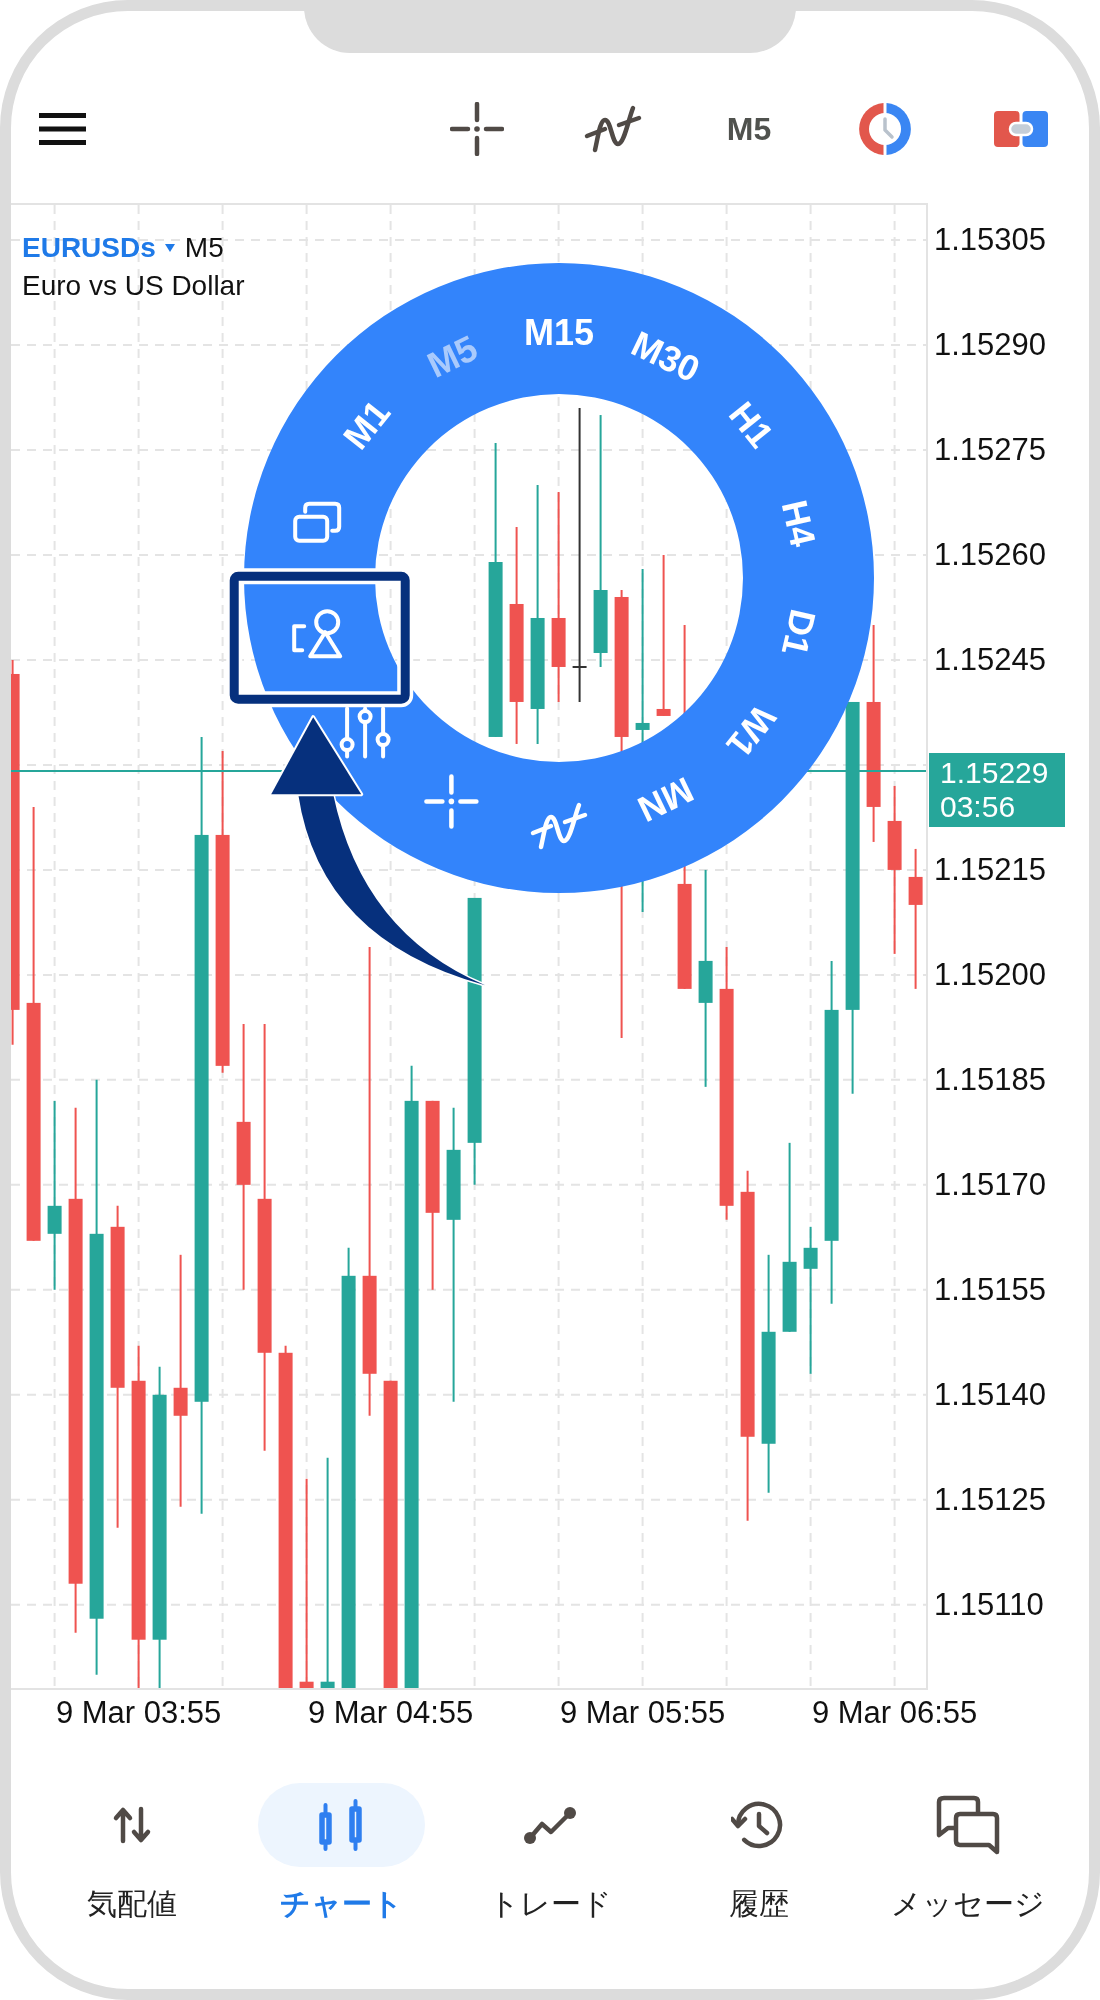  What do you see at coordinates (169, 248) in the screenshot?
I see `caret-icon` at bounding box center [169, 248].